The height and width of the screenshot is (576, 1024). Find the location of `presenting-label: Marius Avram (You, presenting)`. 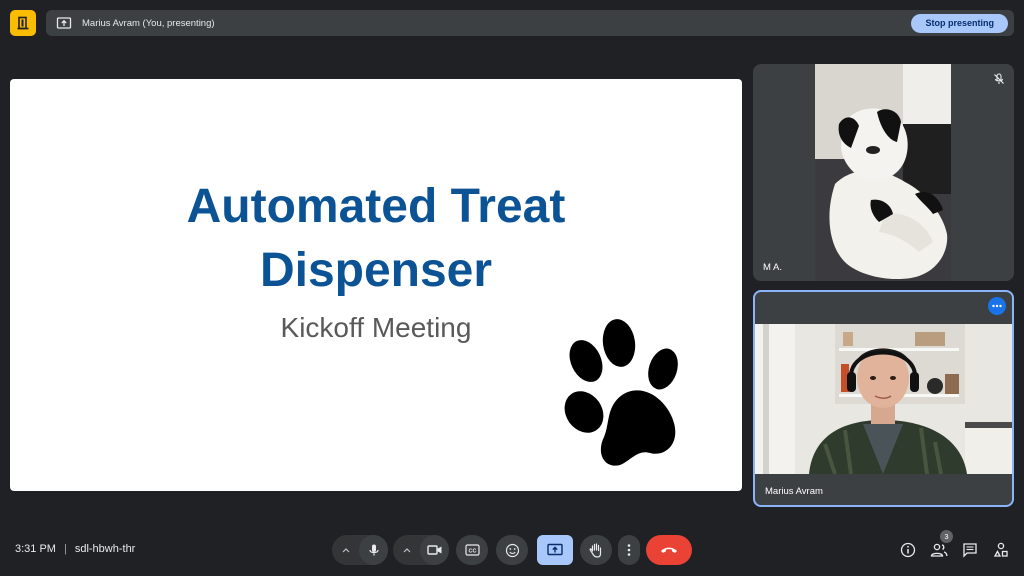

presenting-label: Marius Avram (You, presenting) is located at coordinates (148, 23).